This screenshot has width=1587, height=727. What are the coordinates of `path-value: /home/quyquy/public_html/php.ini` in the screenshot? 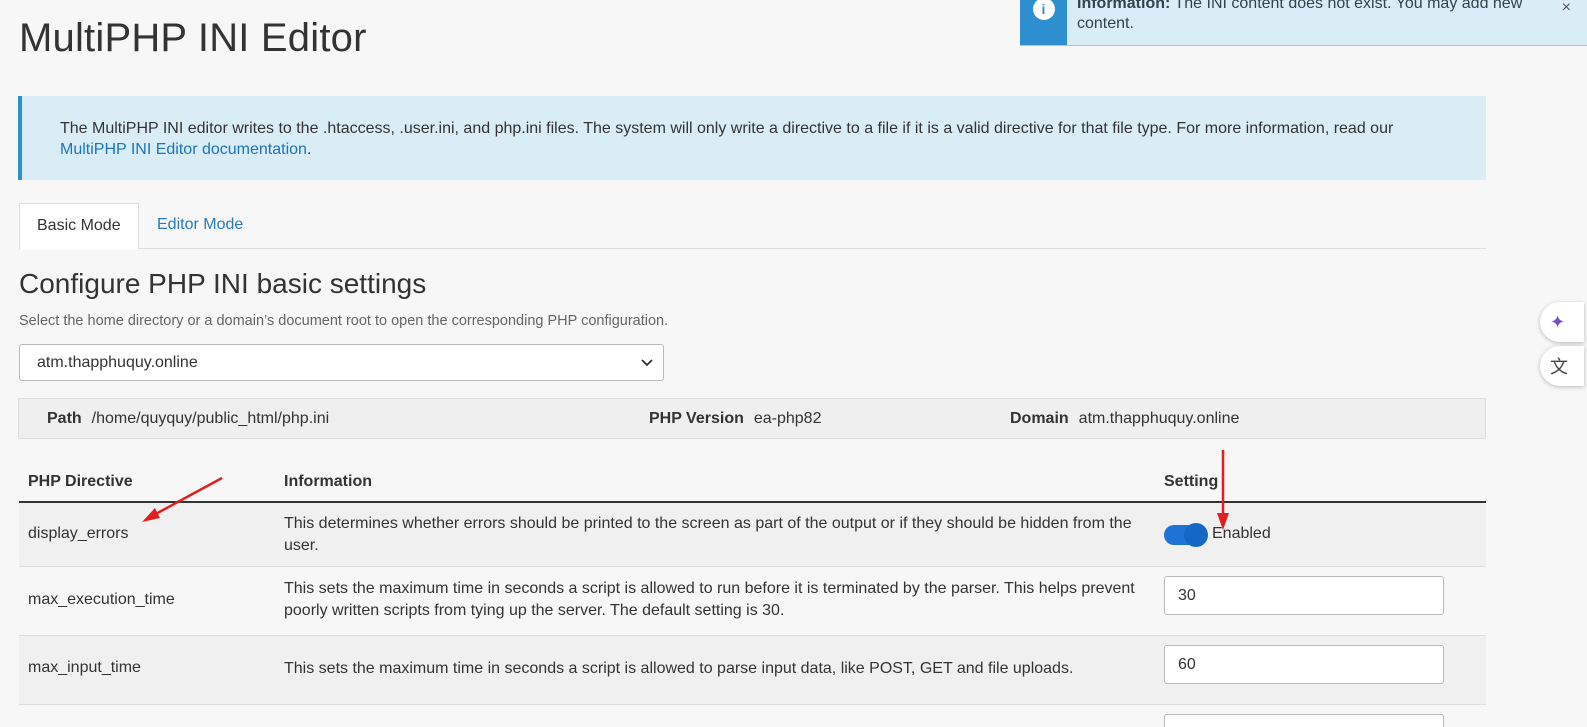 It's located at (210, 418).